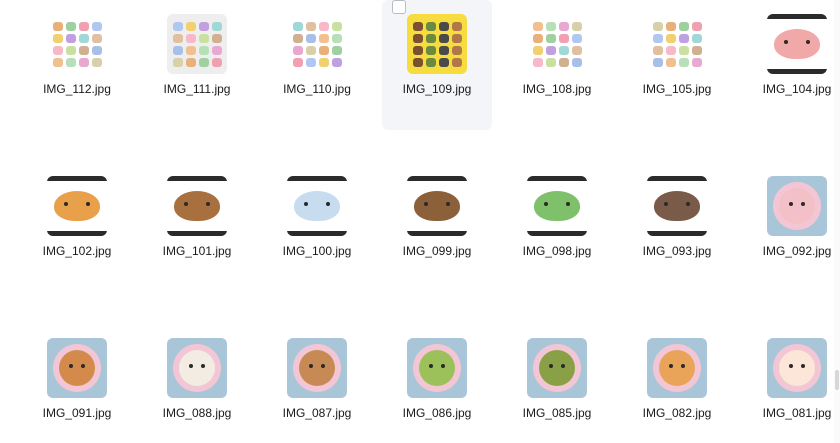 This screenshot has width=840, height=443. I want to click on file-name-label: IMG_091.jpg, so click(77, 413).